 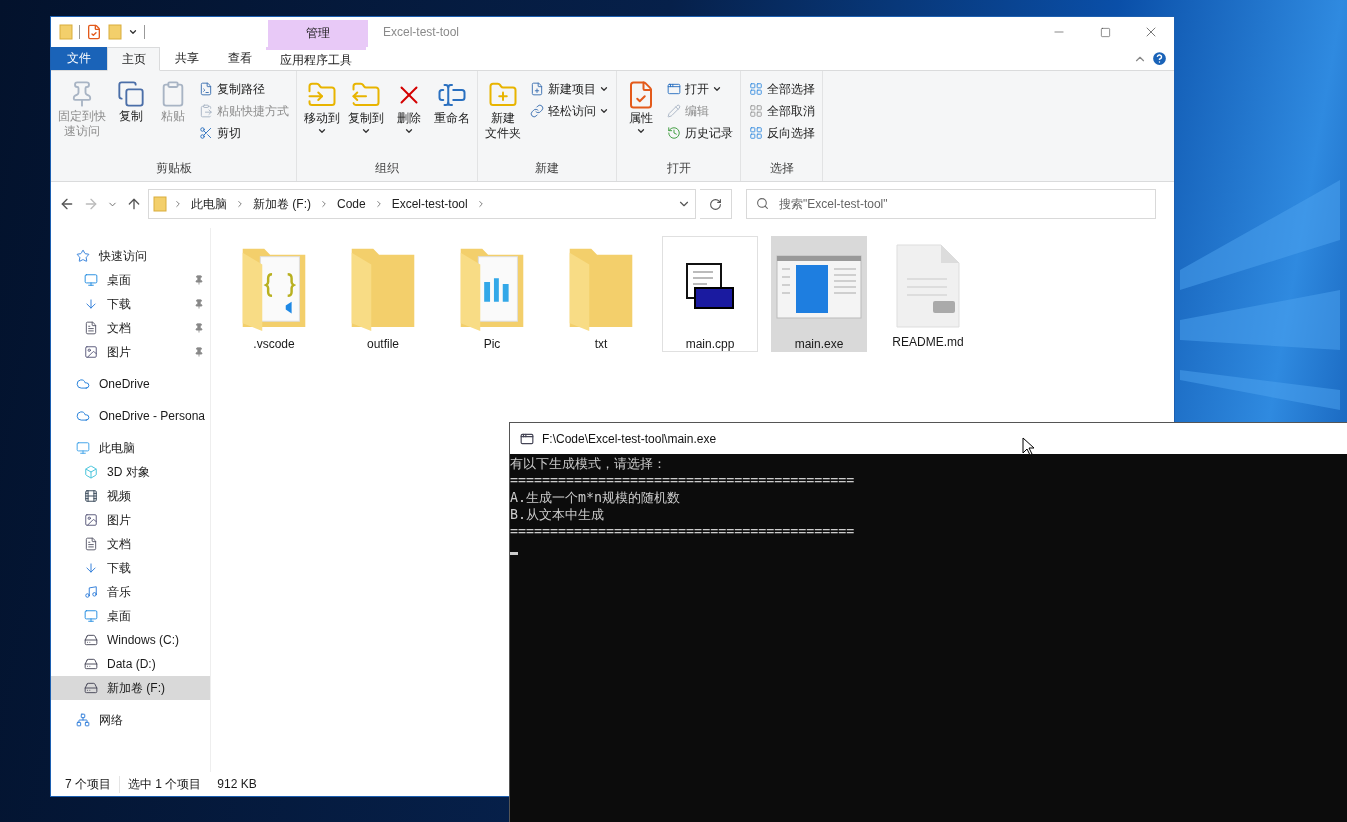 What do you see at coordinates (88, 784) in the screenshot?
I see `status-text: 7 个项目` at bounding box center [88, 784].